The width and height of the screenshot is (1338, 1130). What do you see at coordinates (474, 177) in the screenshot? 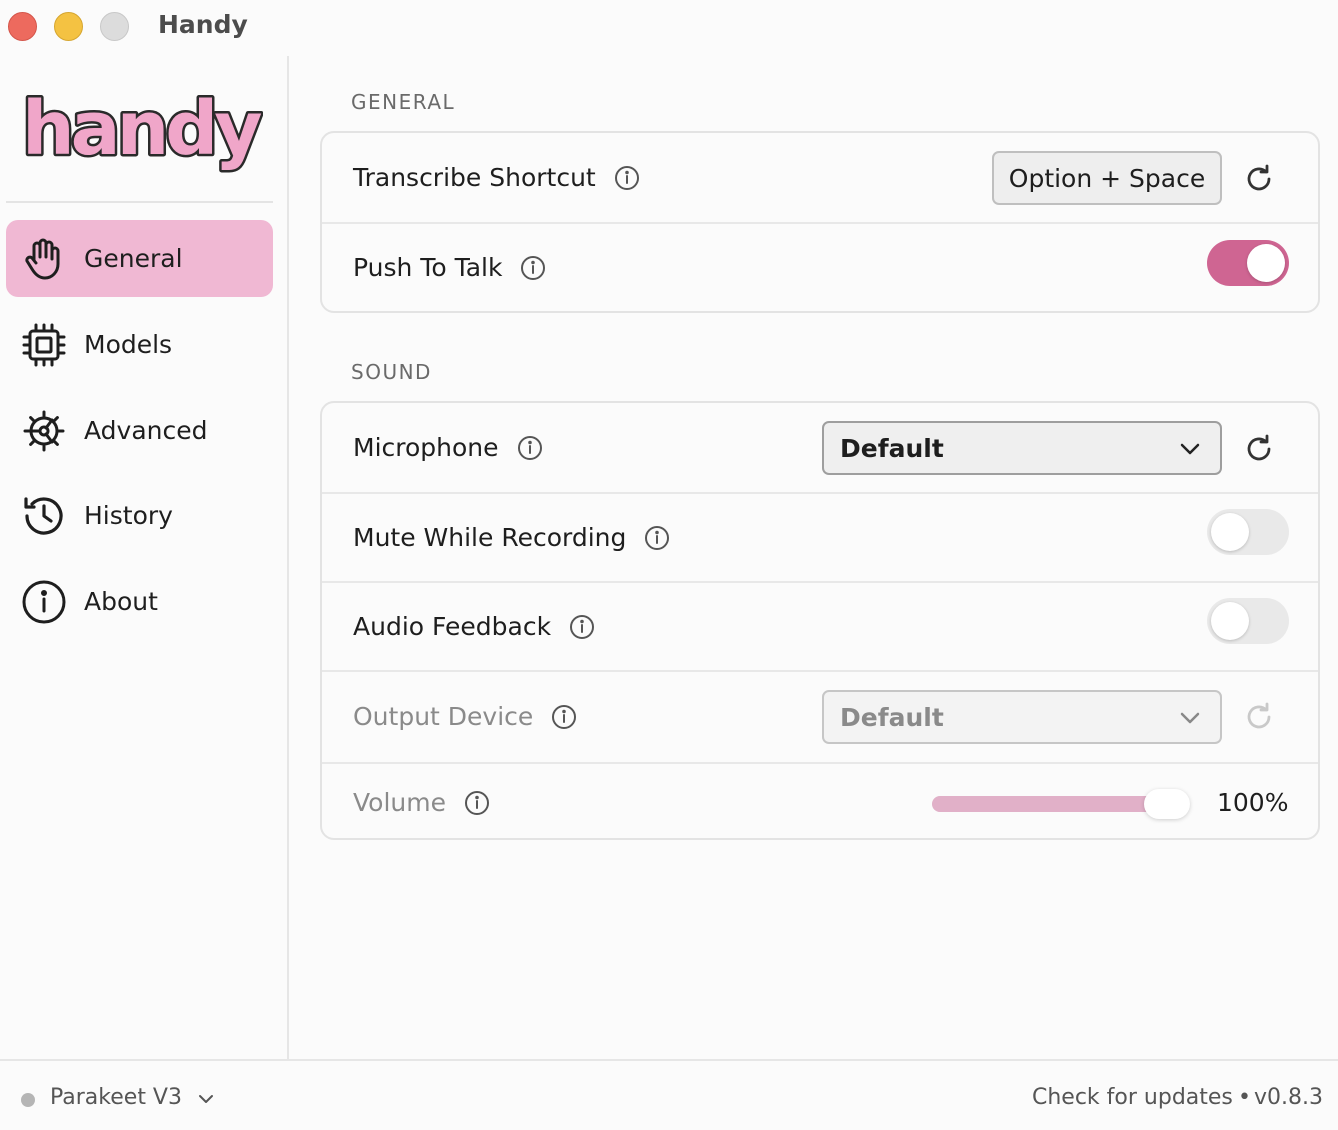
I see `transcribe-shortcut-label: Transcribe Shortcut` at bounding box center [474, 177].